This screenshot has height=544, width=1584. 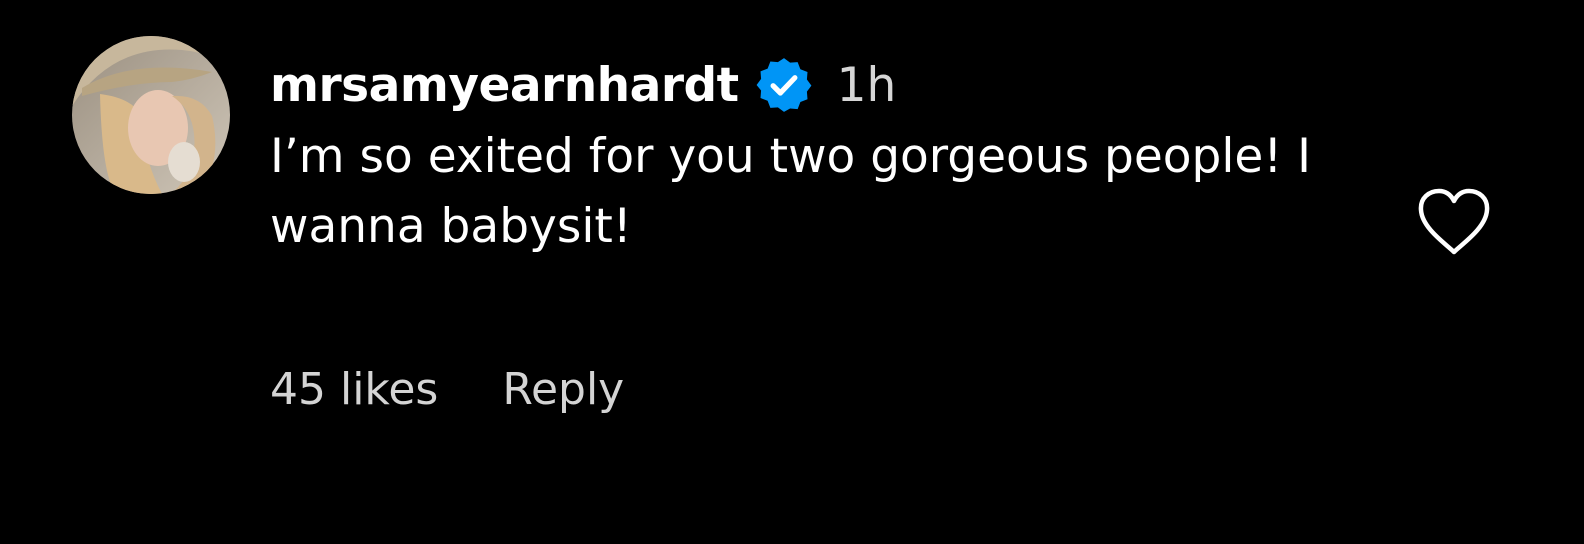 What do you see at coordinates (830, 85) in the screenshot?
I see `comment-header: mrsamyearnhardt 1h` at bounding box center [830, 85].